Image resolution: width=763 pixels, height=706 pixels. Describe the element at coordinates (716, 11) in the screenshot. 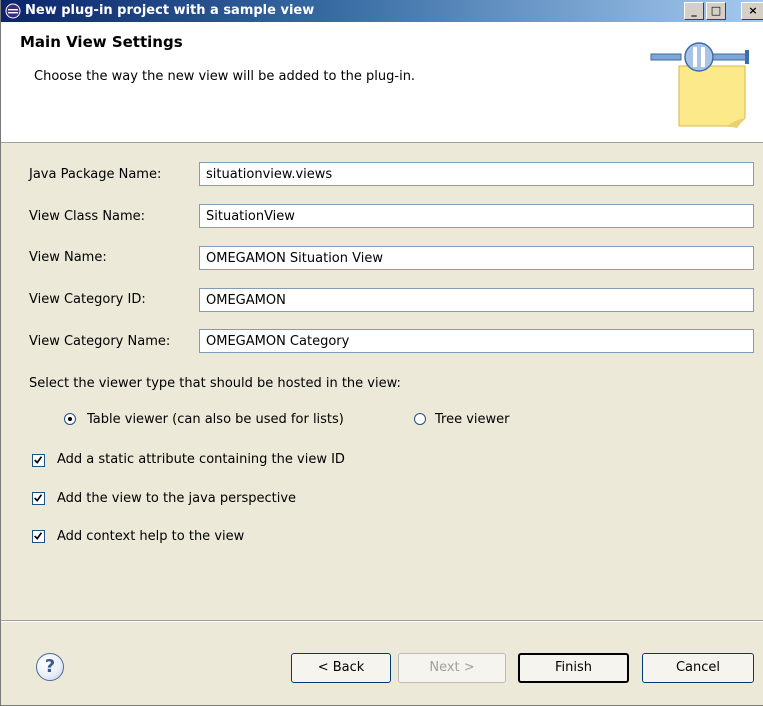

I see `maximize-button: □` at that location.